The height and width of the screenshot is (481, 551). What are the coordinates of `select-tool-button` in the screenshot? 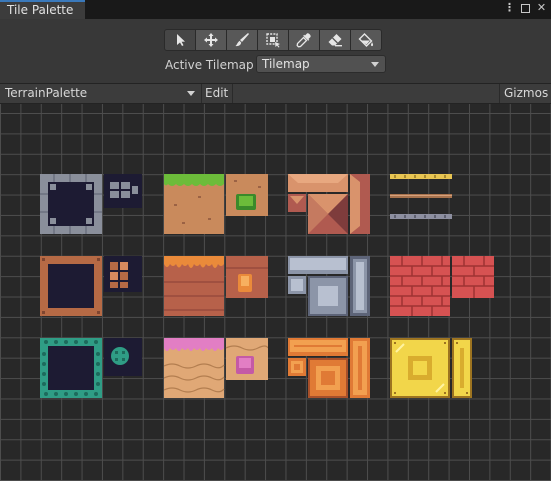 It's located at (180, 40).